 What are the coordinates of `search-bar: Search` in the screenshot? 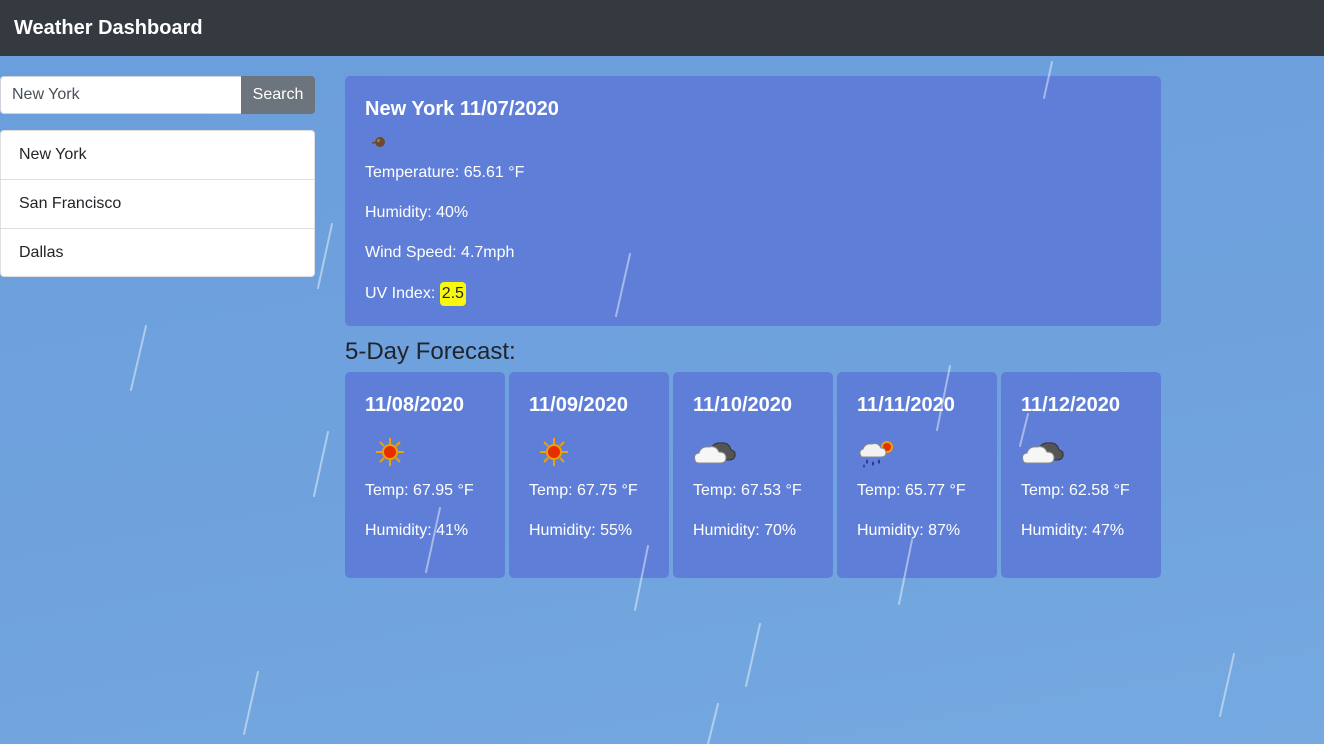 It's located at (157, 95).